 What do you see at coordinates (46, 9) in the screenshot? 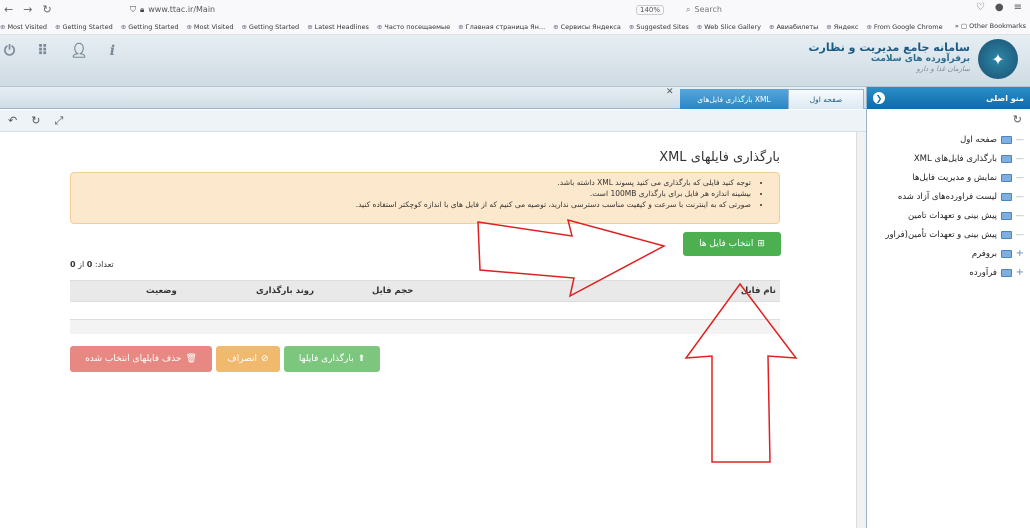
I see `reload-icon: ↻` at bounding box center [46, 9].